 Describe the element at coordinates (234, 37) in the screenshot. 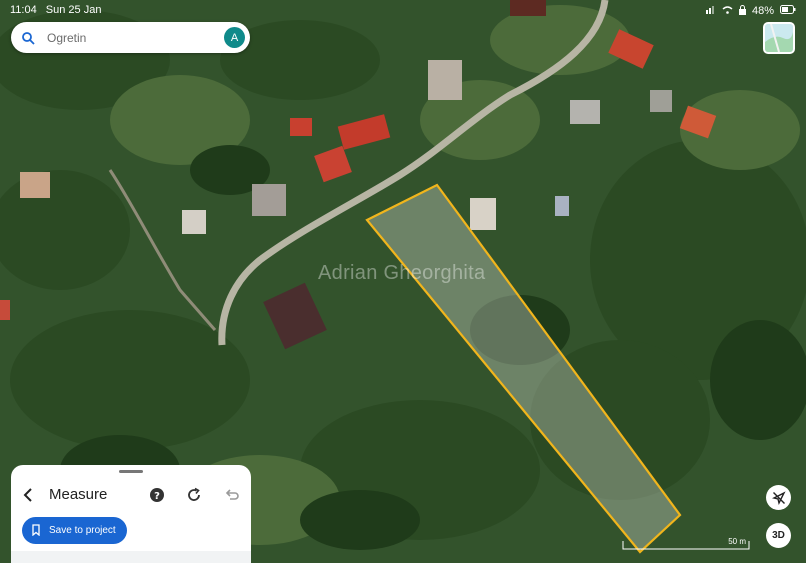

I see `avatar: A` at that location.